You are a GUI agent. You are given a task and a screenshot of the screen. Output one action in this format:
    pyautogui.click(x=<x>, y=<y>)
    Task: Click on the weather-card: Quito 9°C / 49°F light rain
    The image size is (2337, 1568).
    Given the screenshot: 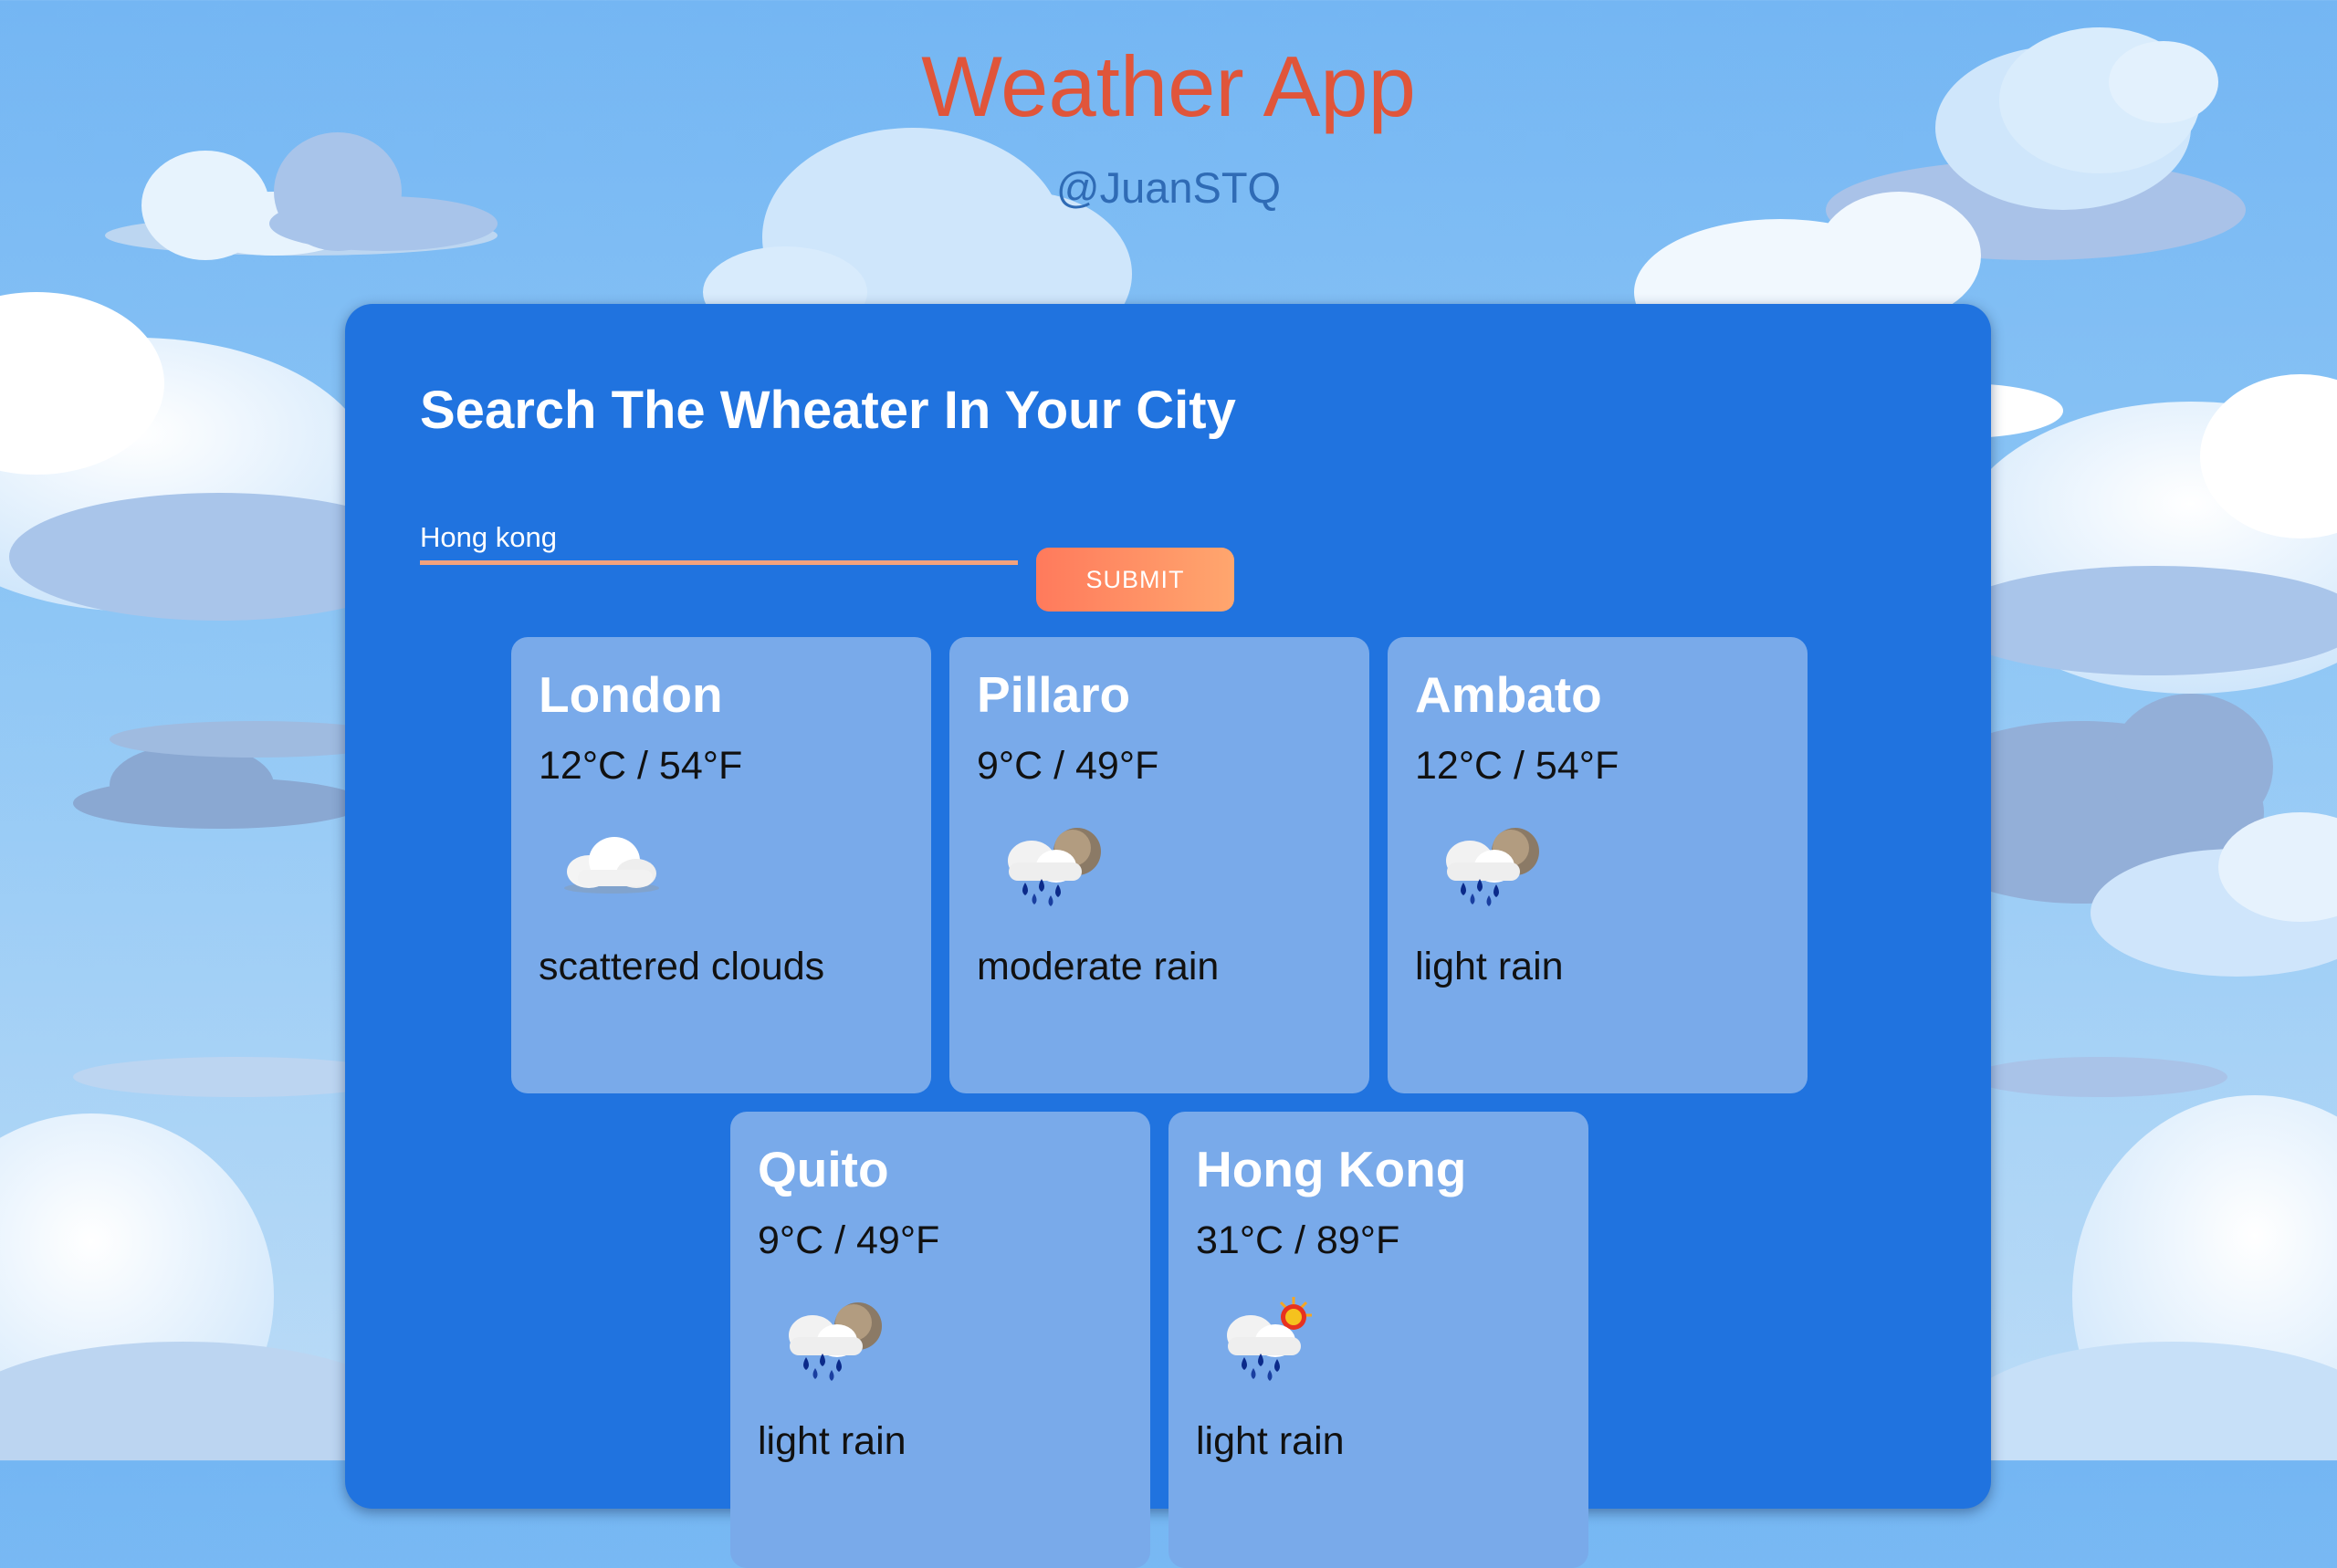 What is the action you would take?
    pyautogui.click(x=940, y=1340)
    